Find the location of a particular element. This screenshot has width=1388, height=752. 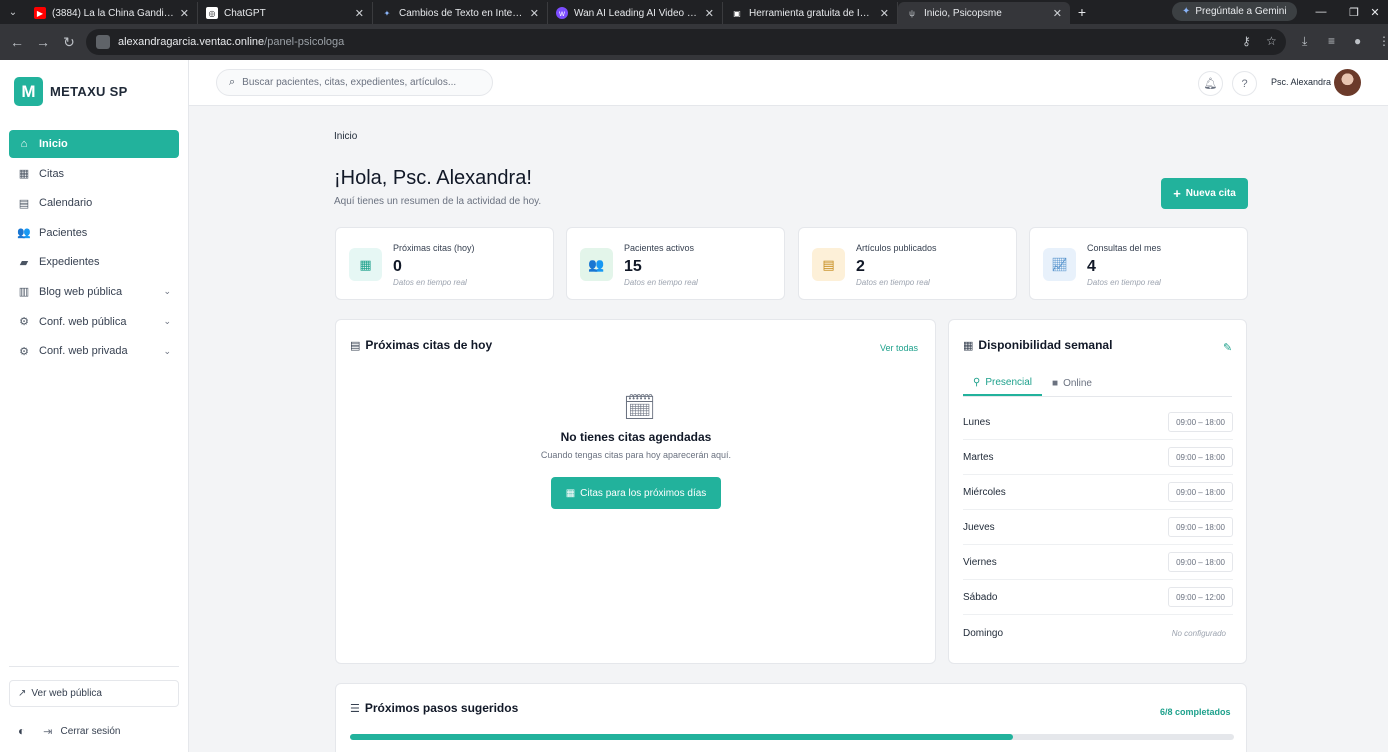

sidebar-item-label: Blog web pública is located at coordinates (81, 291).